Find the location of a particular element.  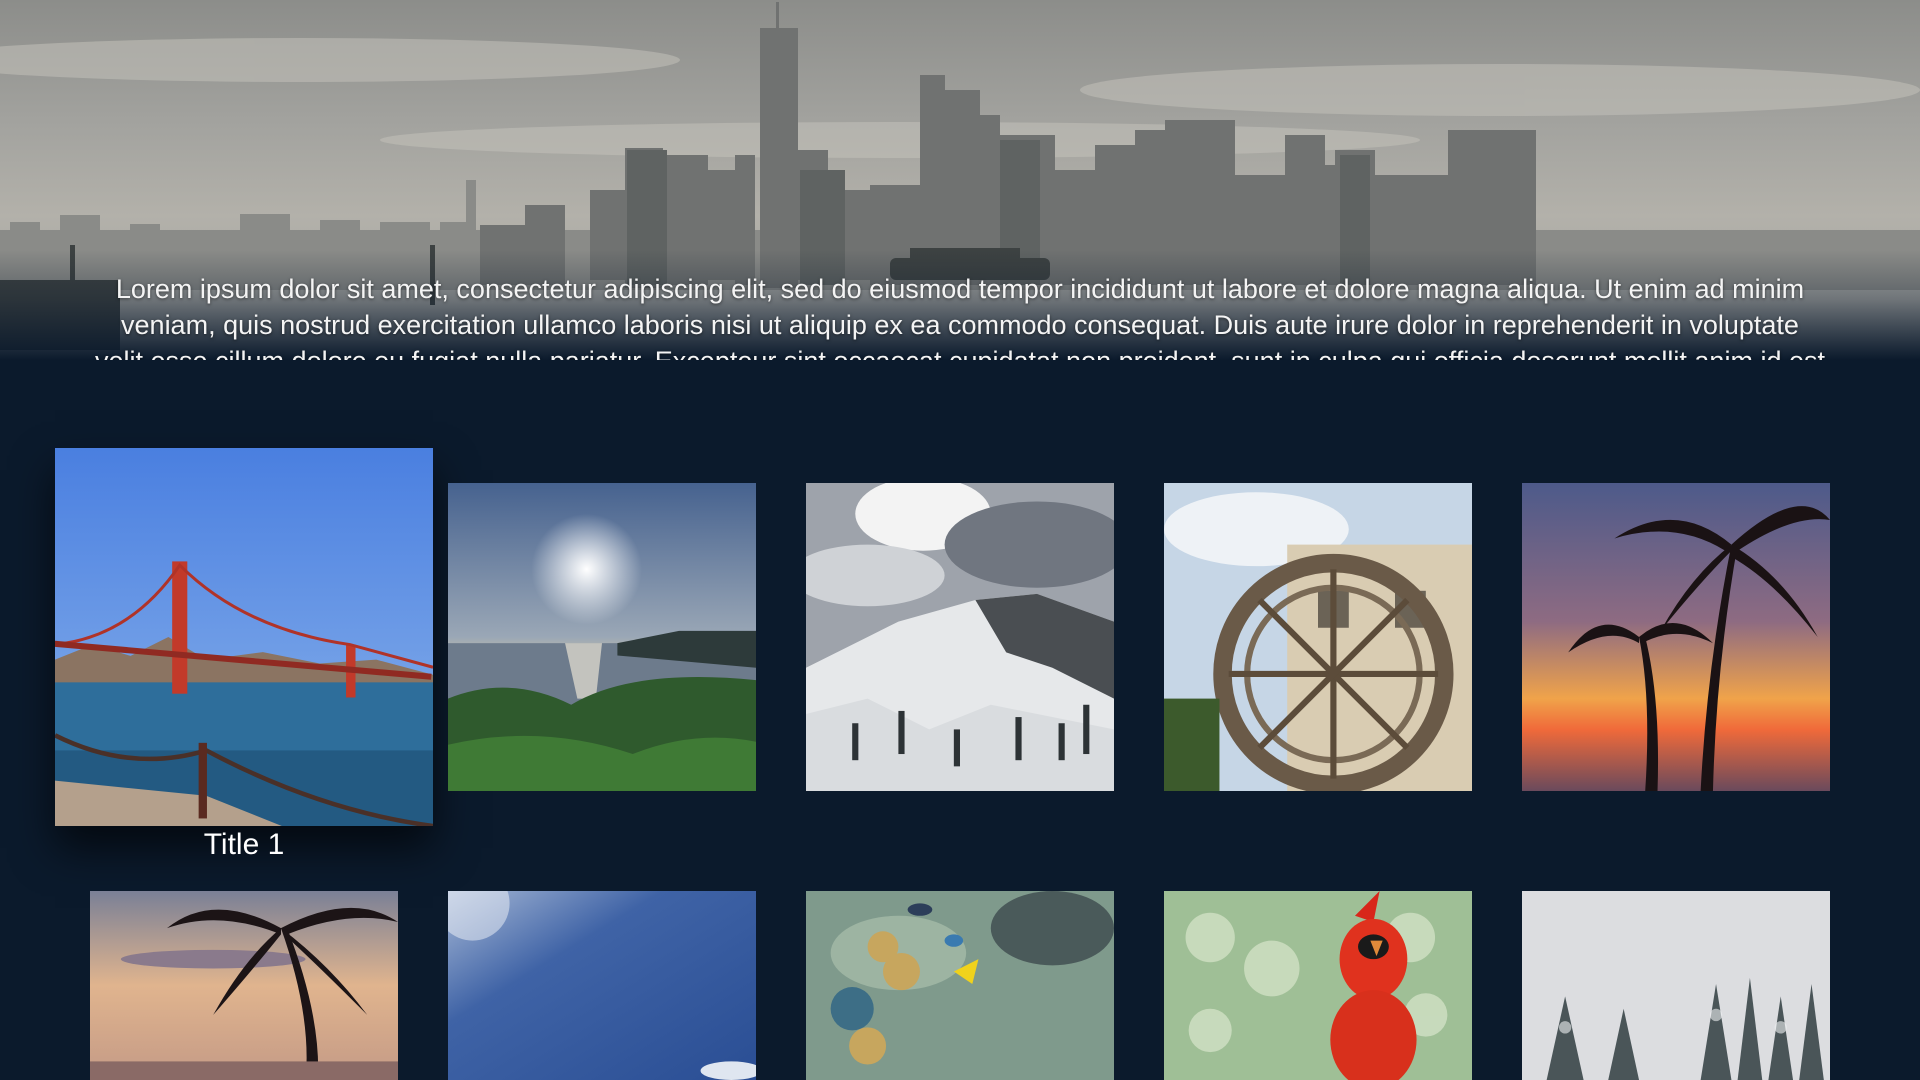

ocean-sunset-coast-image is located at coordinates (602, 637).